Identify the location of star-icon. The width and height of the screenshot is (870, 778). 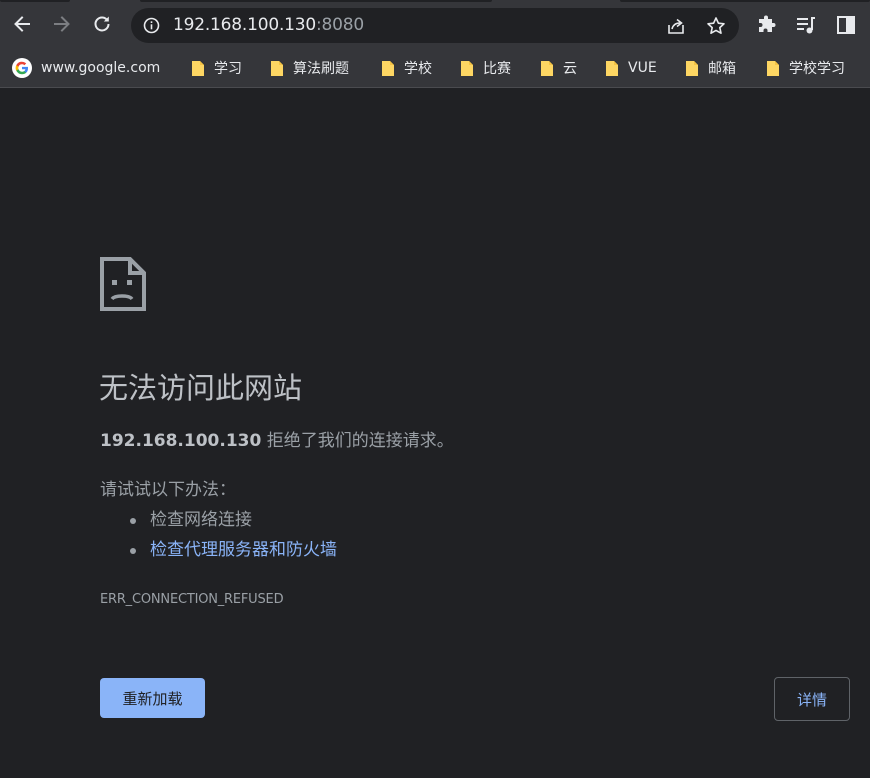
(716, 26).